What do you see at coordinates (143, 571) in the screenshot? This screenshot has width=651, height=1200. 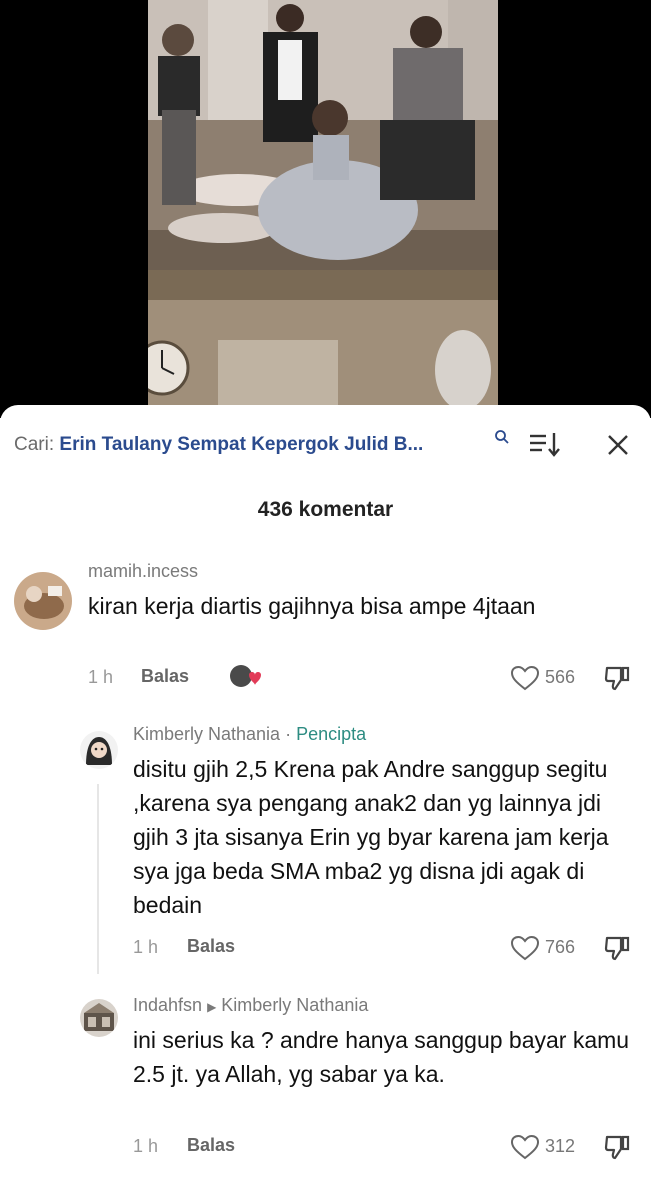 I see `comment-username: mamih.incess` at bounding box center [143, 571].